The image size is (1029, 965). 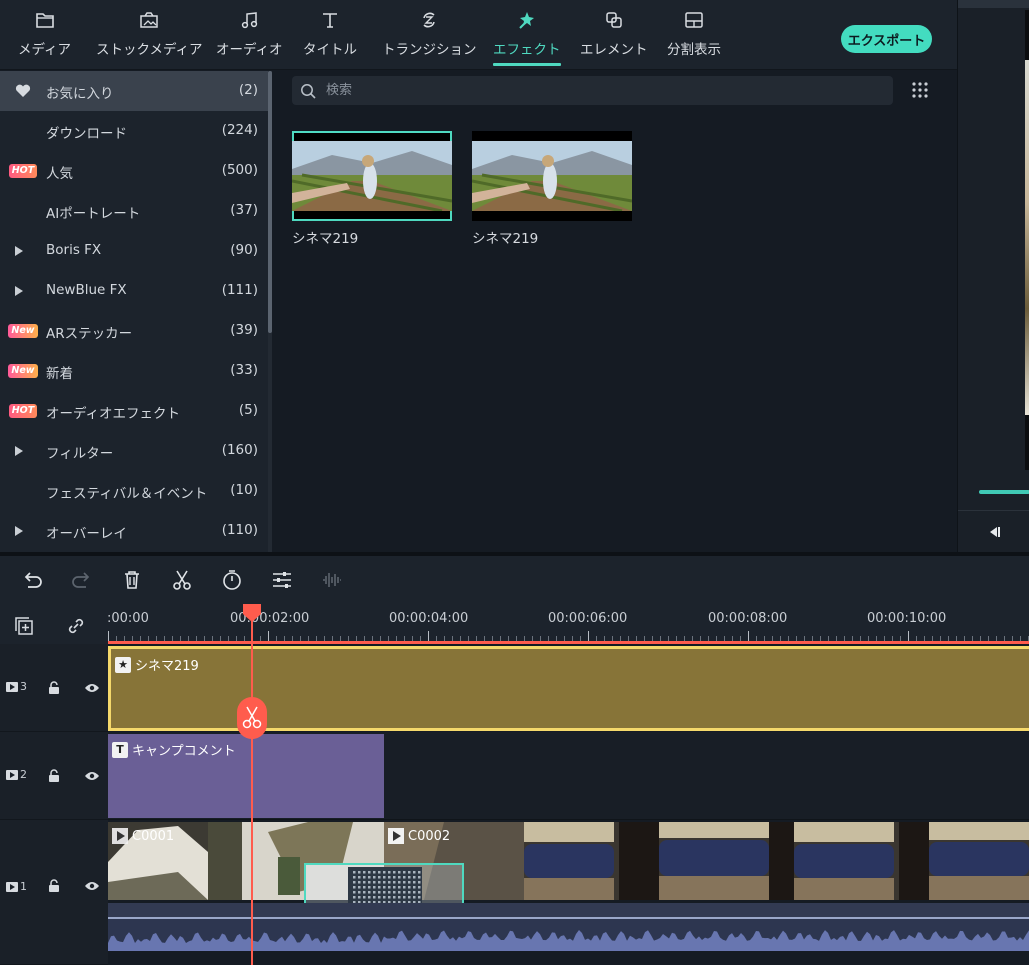 I want to click on sidebar-item-label: オーディオエフェクト, so click(x=113, y=414).